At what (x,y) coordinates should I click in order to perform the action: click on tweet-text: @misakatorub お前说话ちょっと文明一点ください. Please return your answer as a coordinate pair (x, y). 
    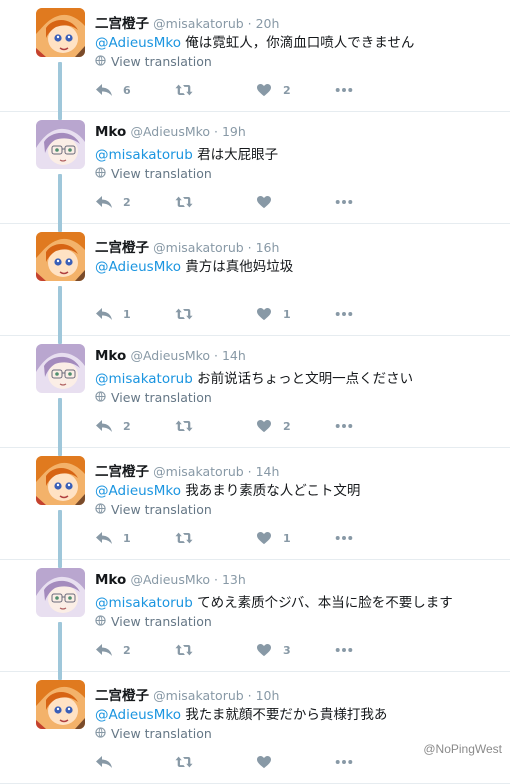
    Looking at the image, I should click on (254, 377).